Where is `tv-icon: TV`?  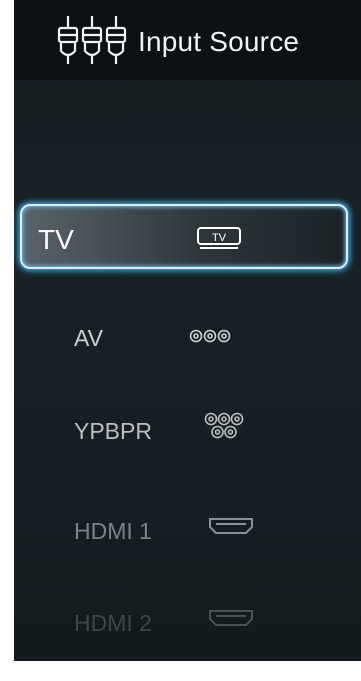
tv-icon: TV is located at coordinates (219, 238).